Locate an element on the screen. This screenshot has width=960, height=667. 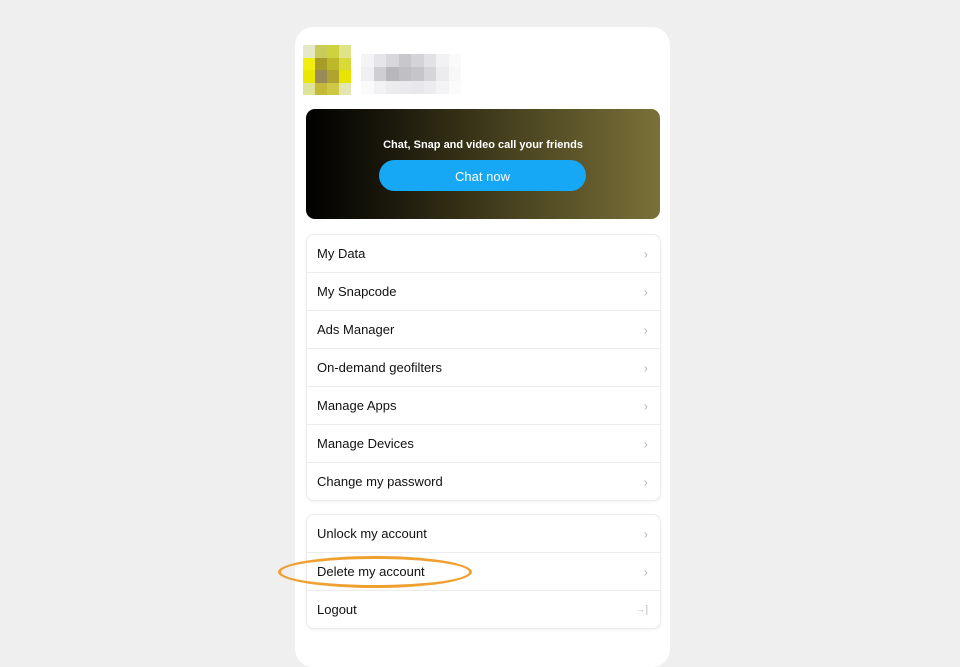
menu-item-label: On-demand geofilters is located at coordinates (380, 367).